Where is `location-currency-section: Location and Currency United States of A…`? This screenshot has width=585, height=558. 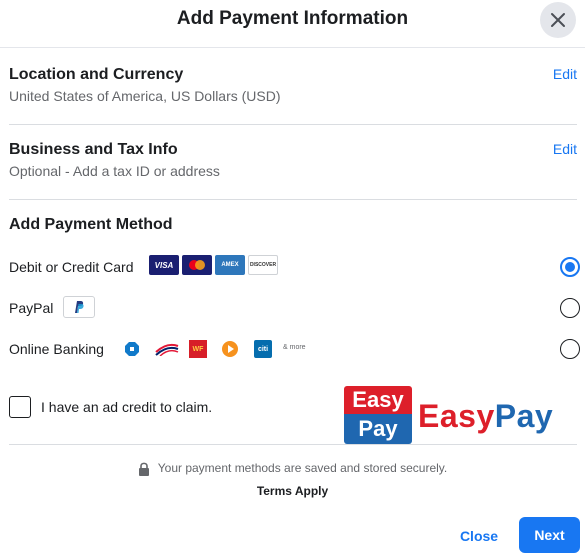 location-currency-section: Location and Currency United States of A… is located at coordinates (293, 85).